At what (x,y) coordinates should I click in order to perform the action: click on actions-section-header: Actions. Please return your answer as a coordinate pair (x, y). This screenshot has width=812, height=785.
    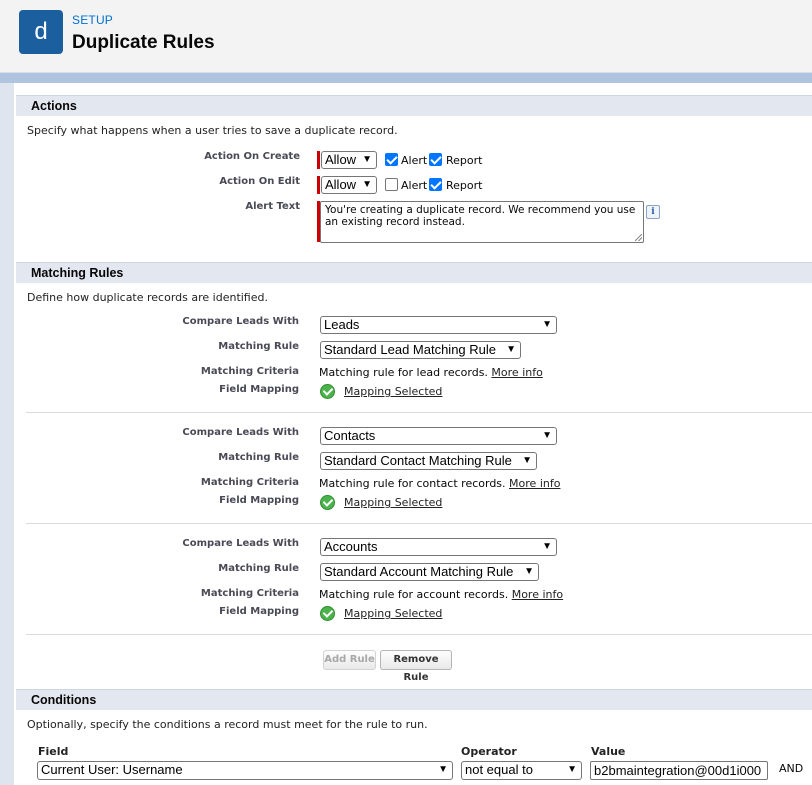
    Looking at the image, I should click on (414, 105).